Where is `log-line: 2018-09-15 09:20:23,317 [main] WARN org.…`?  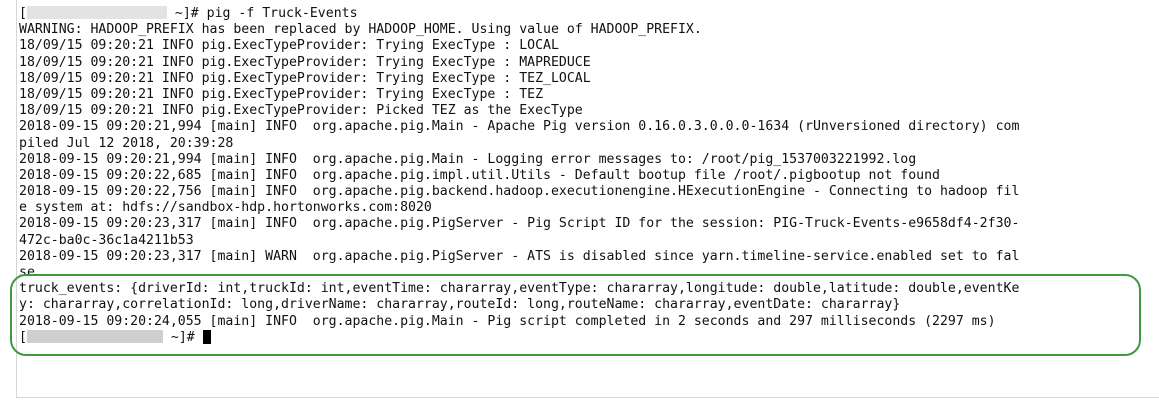
log-line: 2018-09-15 09:20:23,317 [main] WARN org.… is located at coordinates (519, 256).